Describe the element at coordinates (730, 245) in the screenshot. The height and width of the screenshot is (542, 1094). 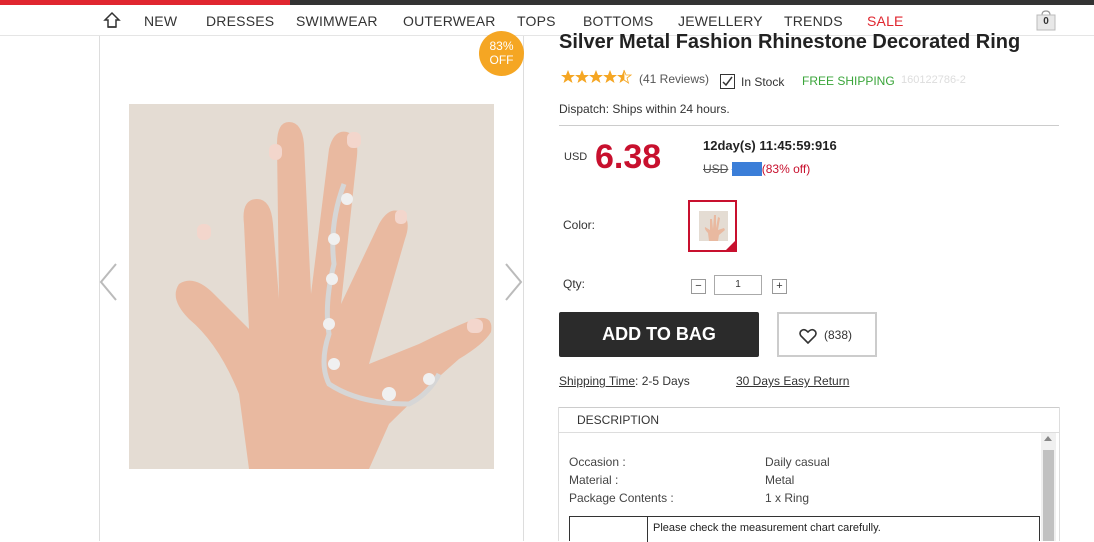
I see `selected-corner-marker` at that location.